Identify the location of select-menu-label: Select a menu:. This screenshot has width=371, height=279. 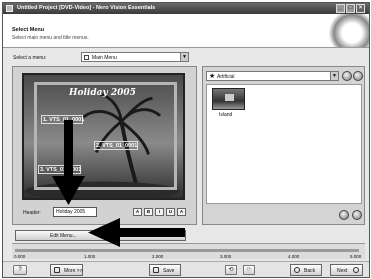
(30, 58).